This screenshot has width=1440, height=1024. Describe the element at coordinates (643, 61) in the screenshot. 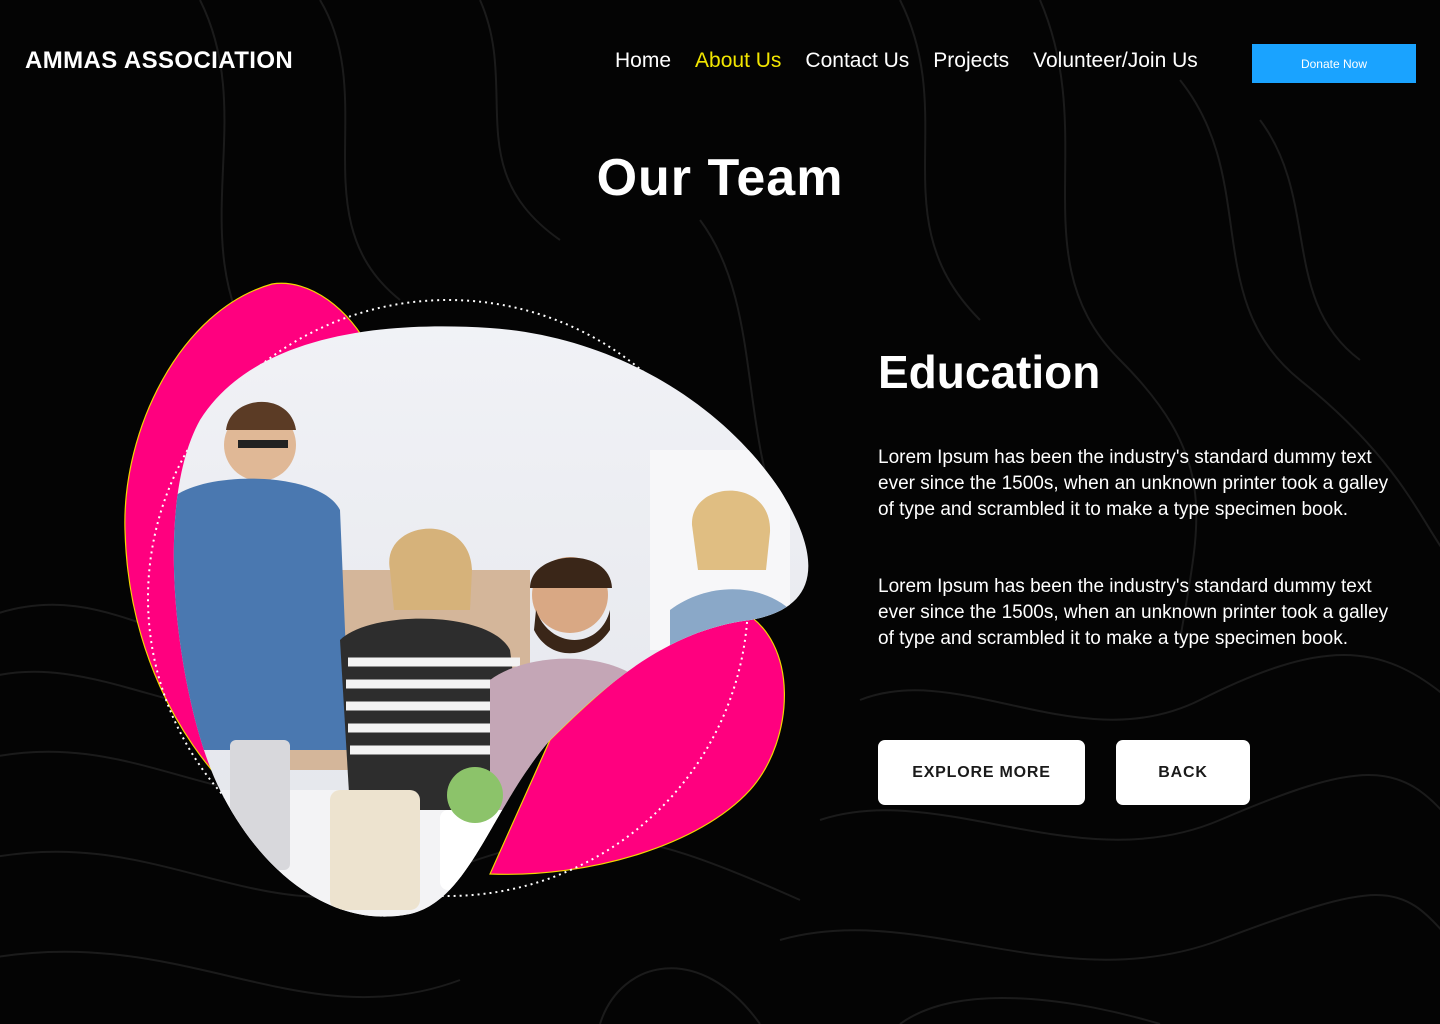

I see `nav-item-home: Home` at that location.